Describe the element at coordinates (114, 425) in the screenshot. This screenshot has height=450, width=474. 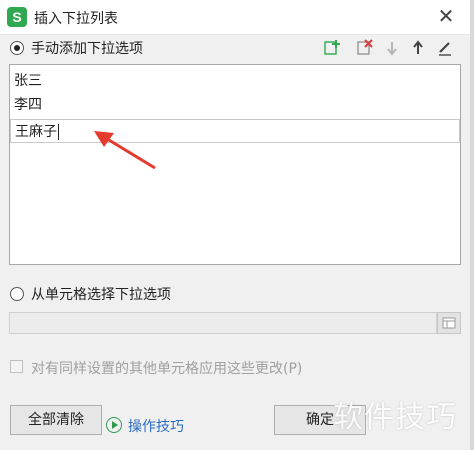
I see `play-circle-icon` at that location.